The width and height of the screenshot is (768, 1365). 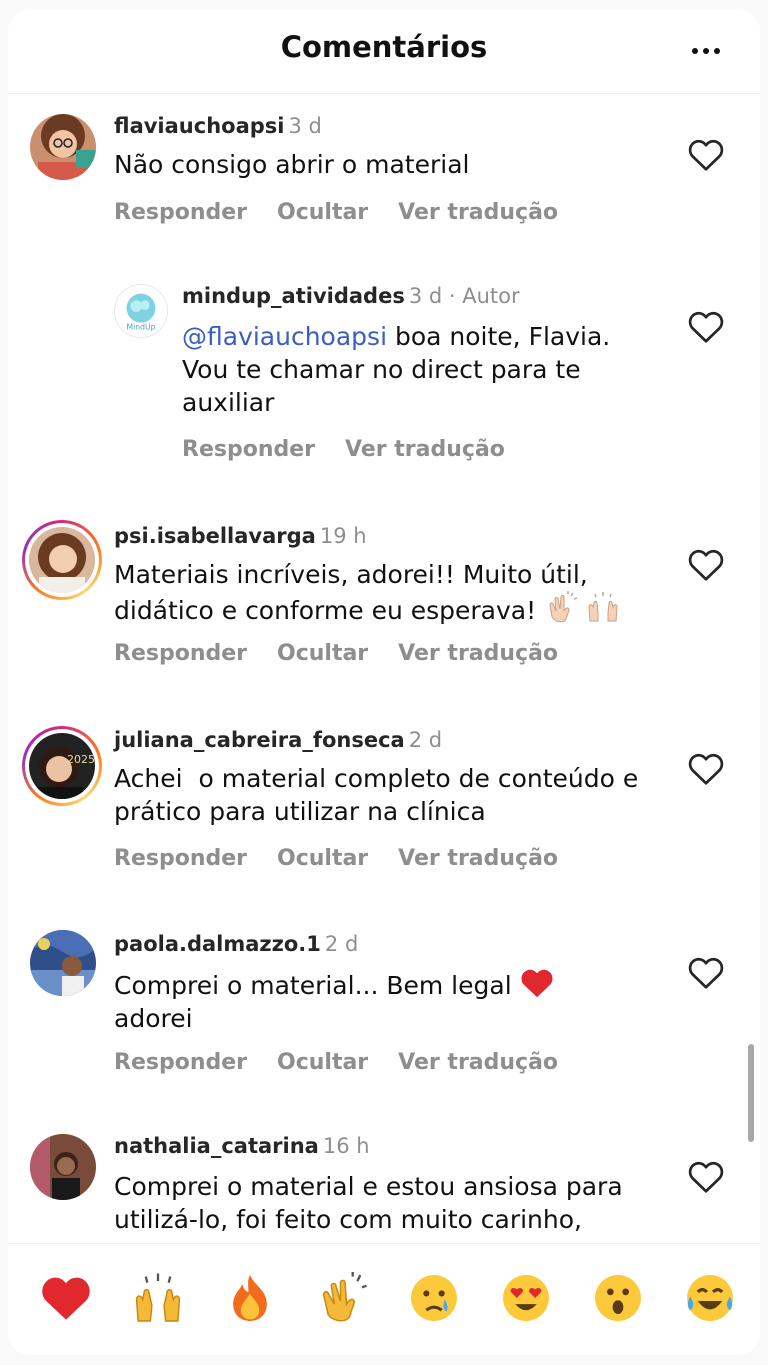 What do you see at coordinates (217, 944) in the screenshot?
I see `username: paola.dalmazzo.1` at bounding box center [217, 944].